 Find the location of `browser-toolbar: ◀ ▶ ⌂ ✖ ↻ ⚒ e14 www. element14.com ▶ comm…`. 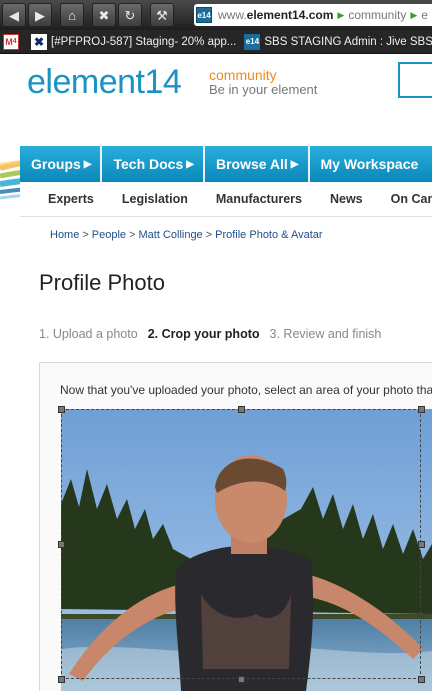

browser-toolbar: ◀ ▶ ⌂ ✖ ↻ ⚒ e14 www. element14.com ▶ comm… is located at coordinates (216, 15).